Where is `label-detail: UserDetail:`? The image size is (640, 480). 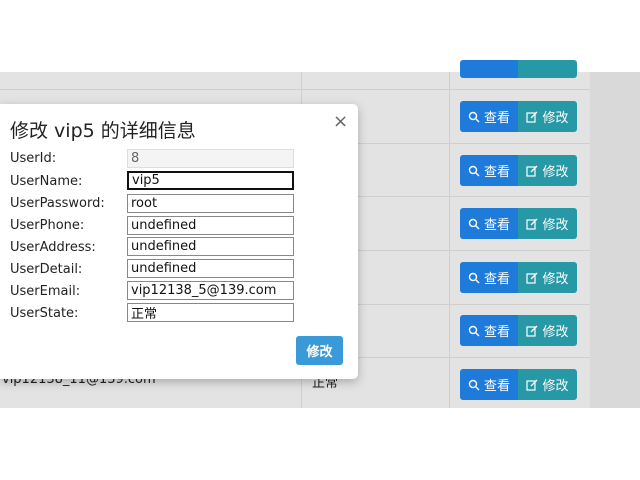 label-detail: UserDetail: is located at coordinates (46, 269).